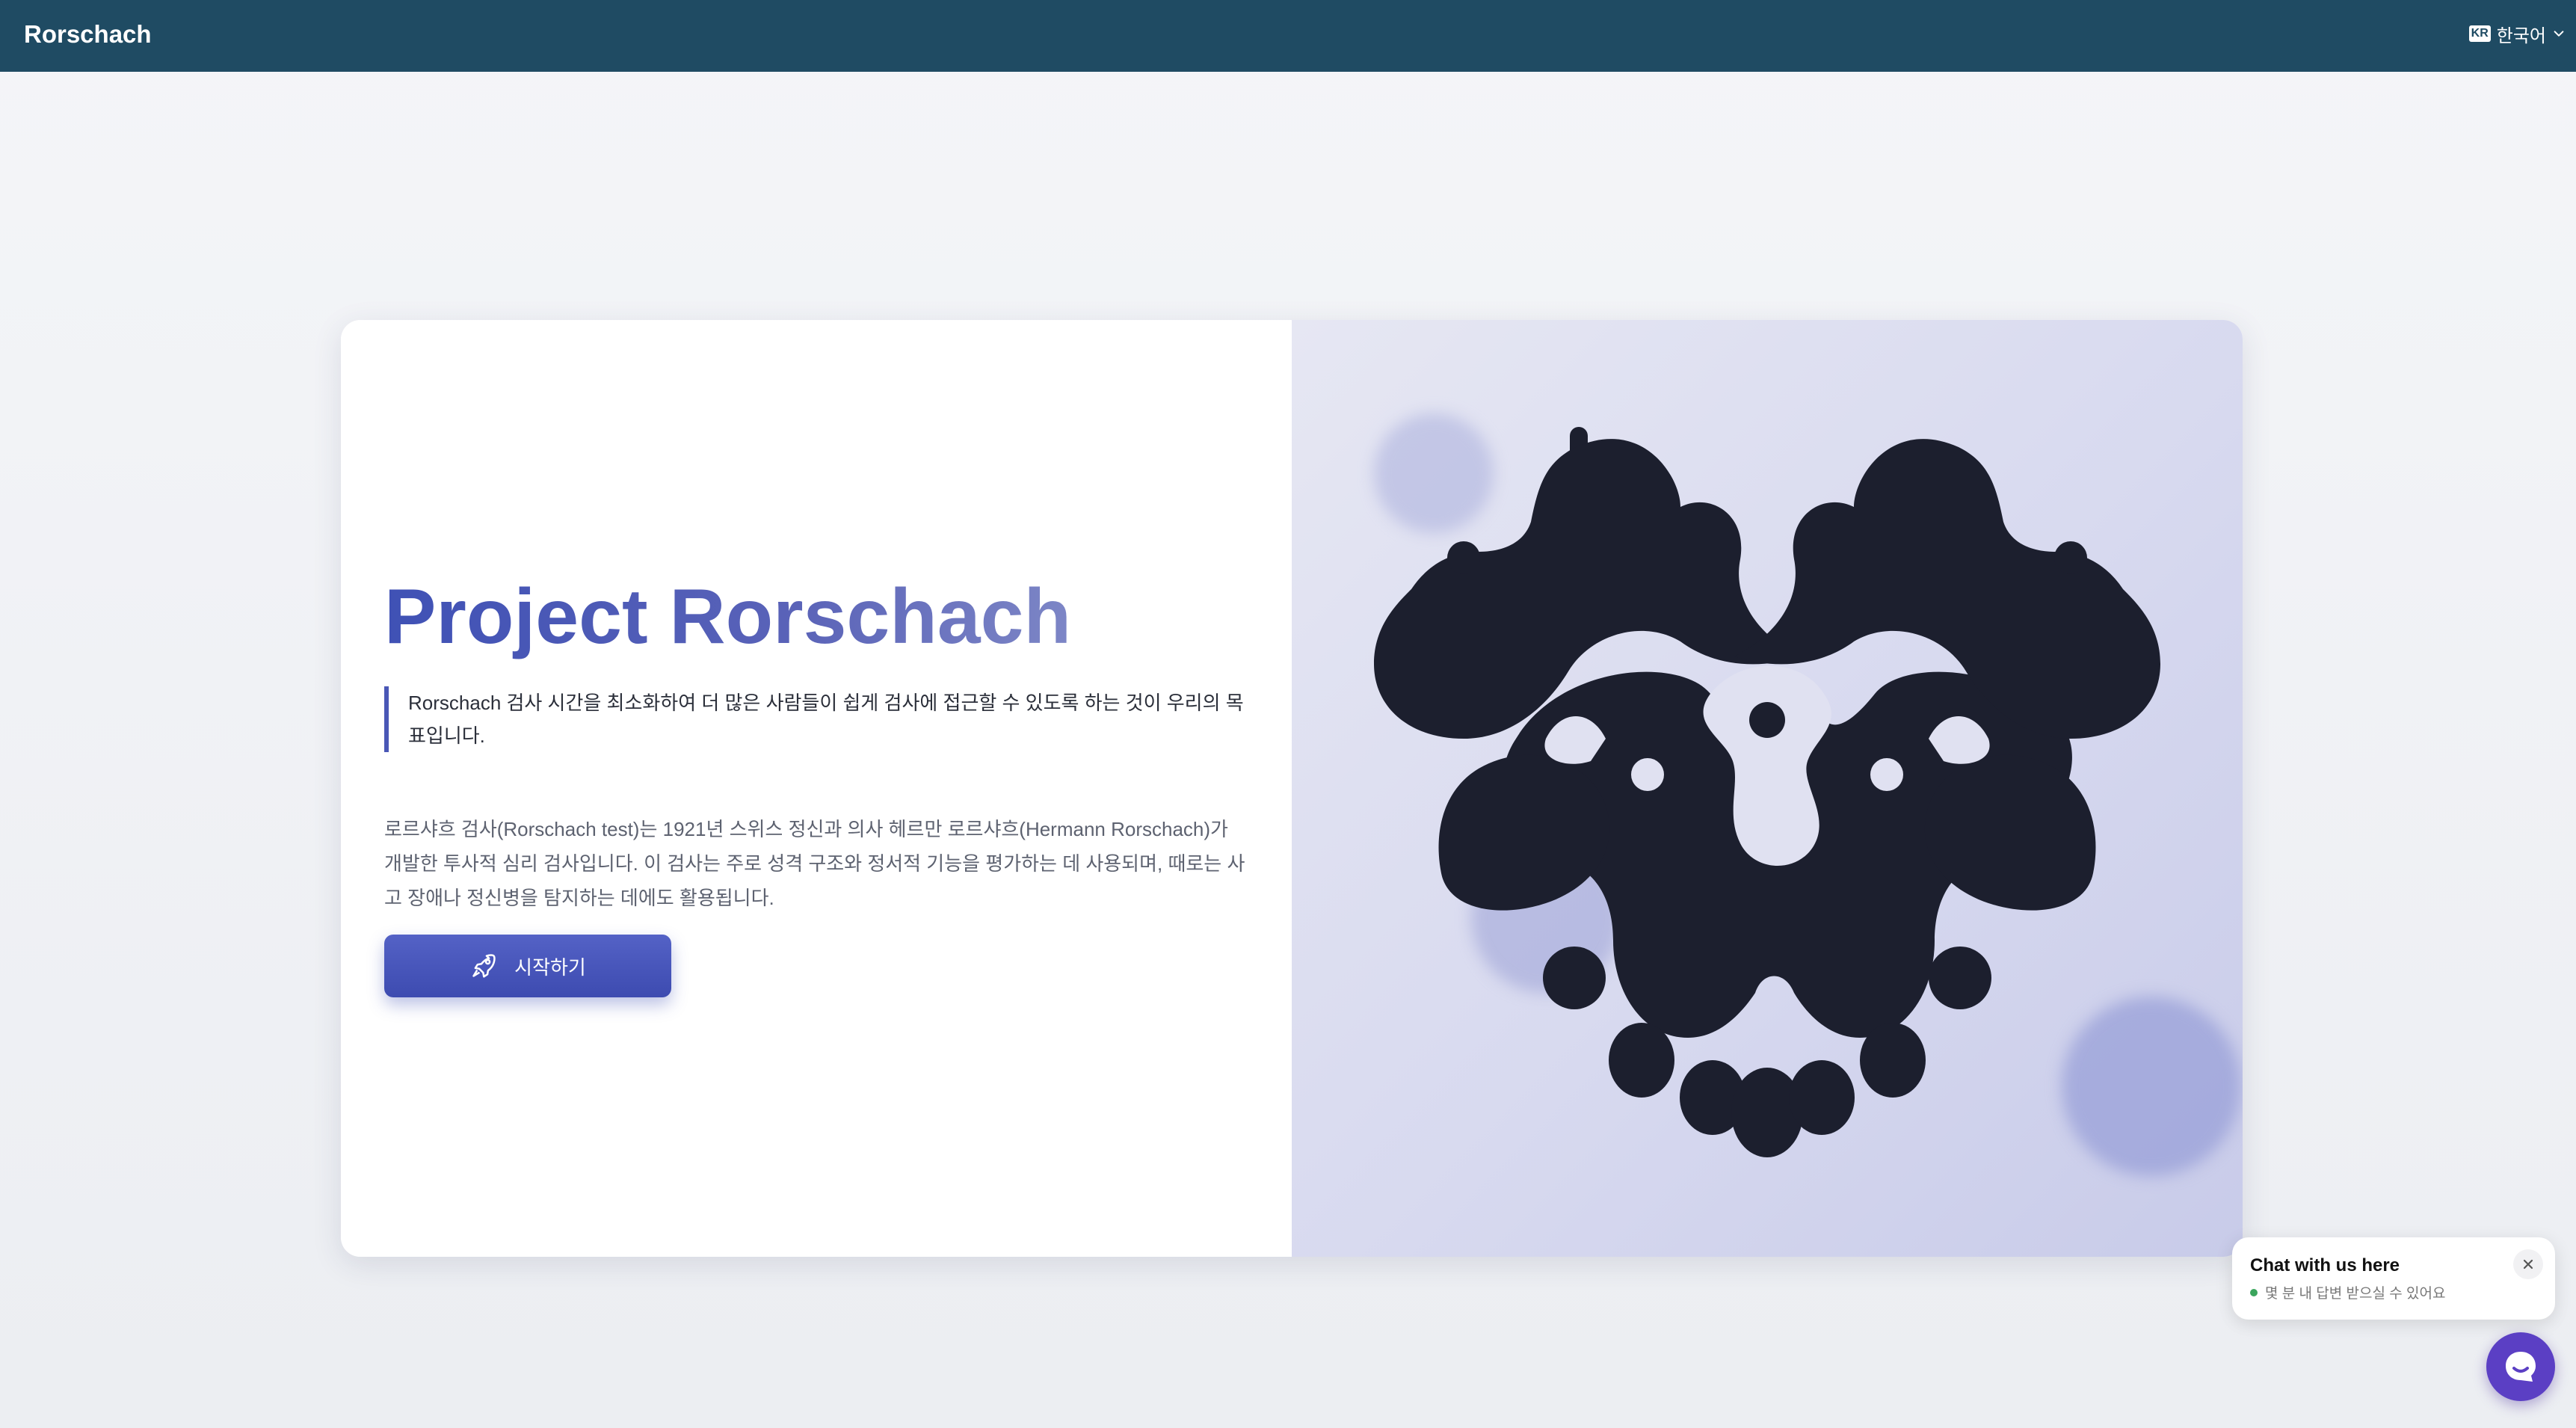  I want to click on chat-launcher-button, so click(2520, 1366).